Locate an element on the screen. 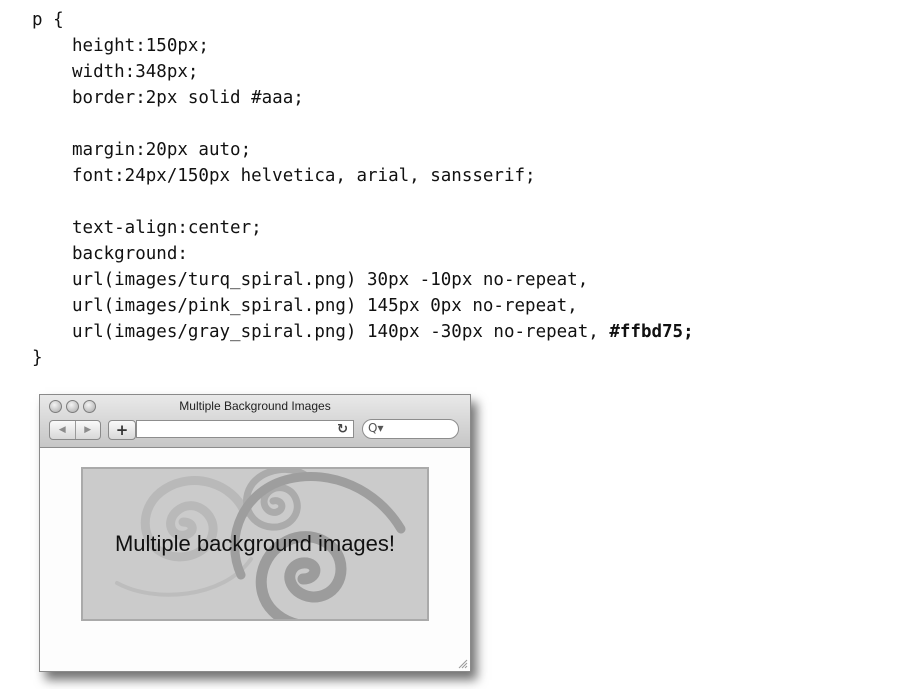  back-forward-buttons: ◀ ▶ is located at coordinates (75, 430).